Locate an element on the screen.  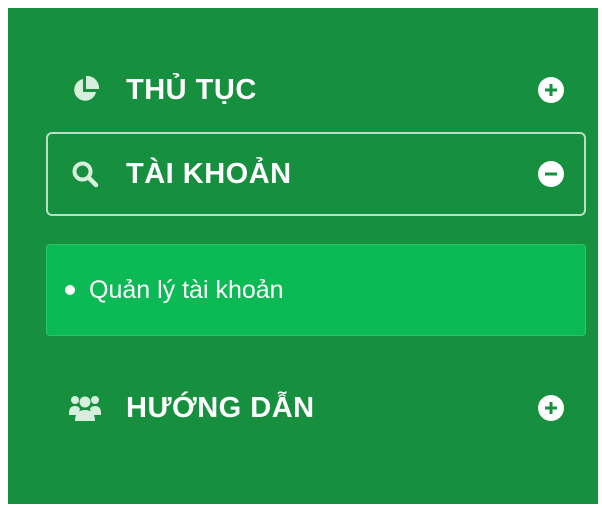
menu-item-label: THỦ TỤC is located at coordinates (191, 89).